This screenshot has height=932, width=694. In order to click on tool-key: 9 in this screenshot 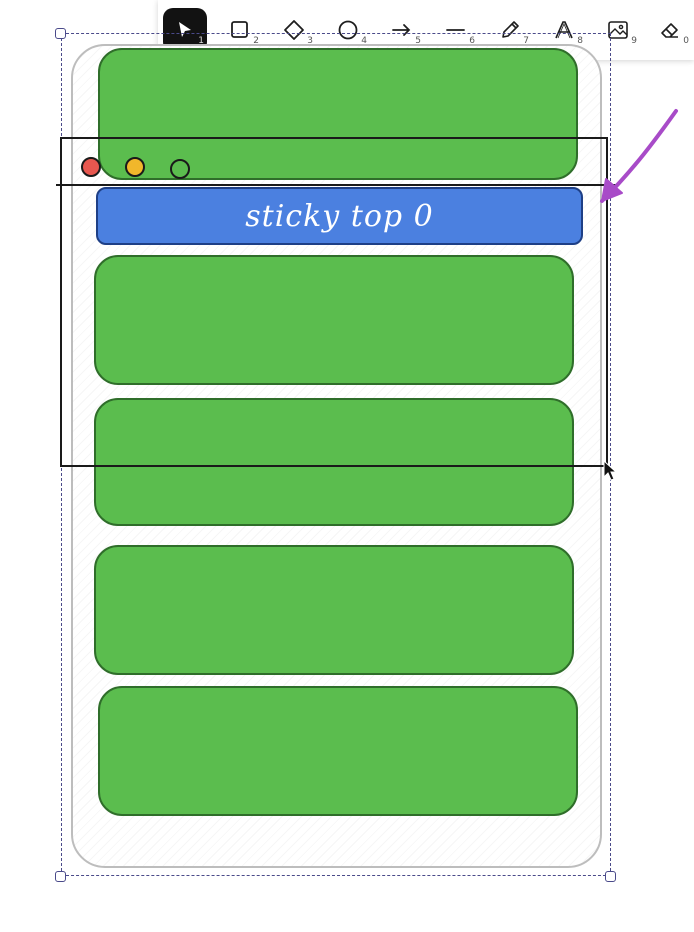, I will do `click(634, 41)`.